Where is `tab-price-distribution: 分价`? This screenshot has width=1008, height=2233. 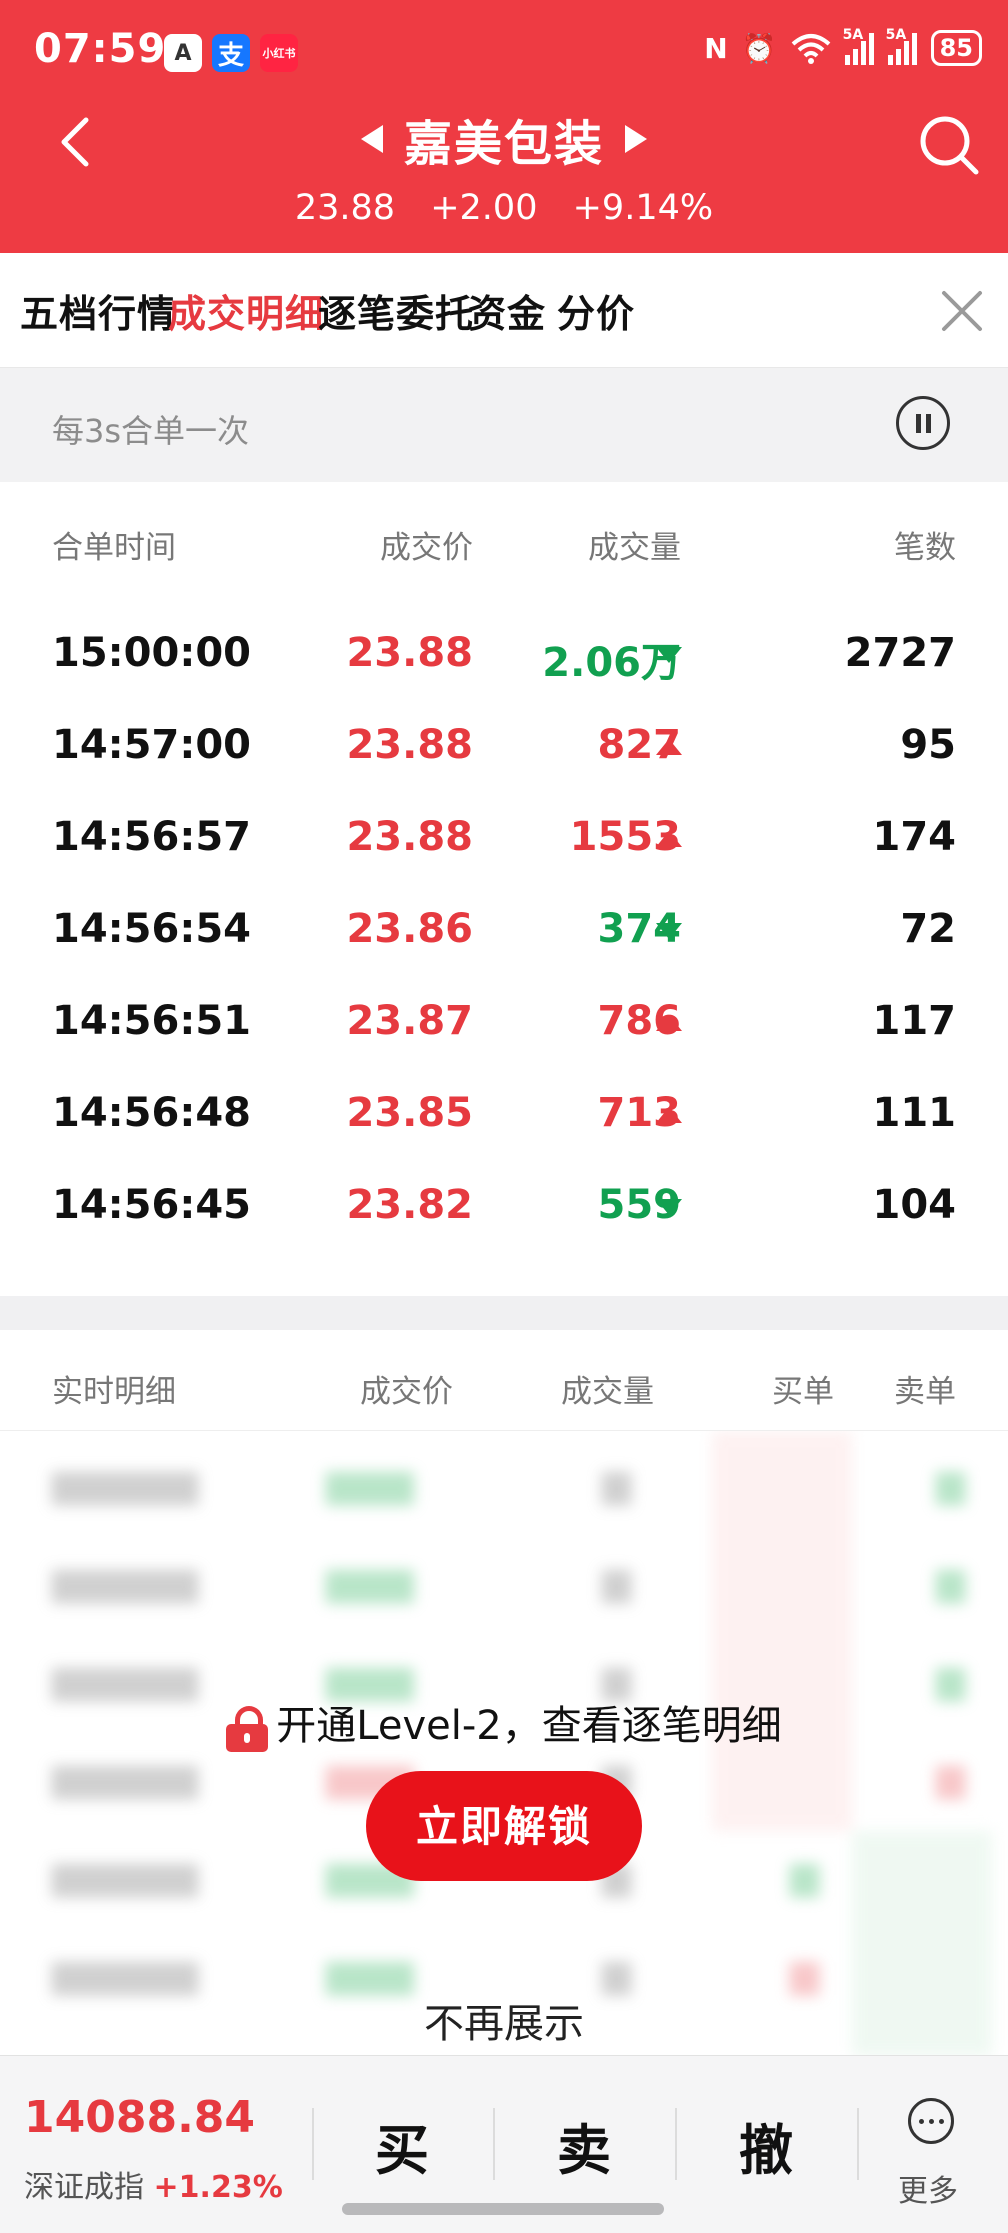
tab-price-distribution: 分价 is located at coordinates (596, 310).